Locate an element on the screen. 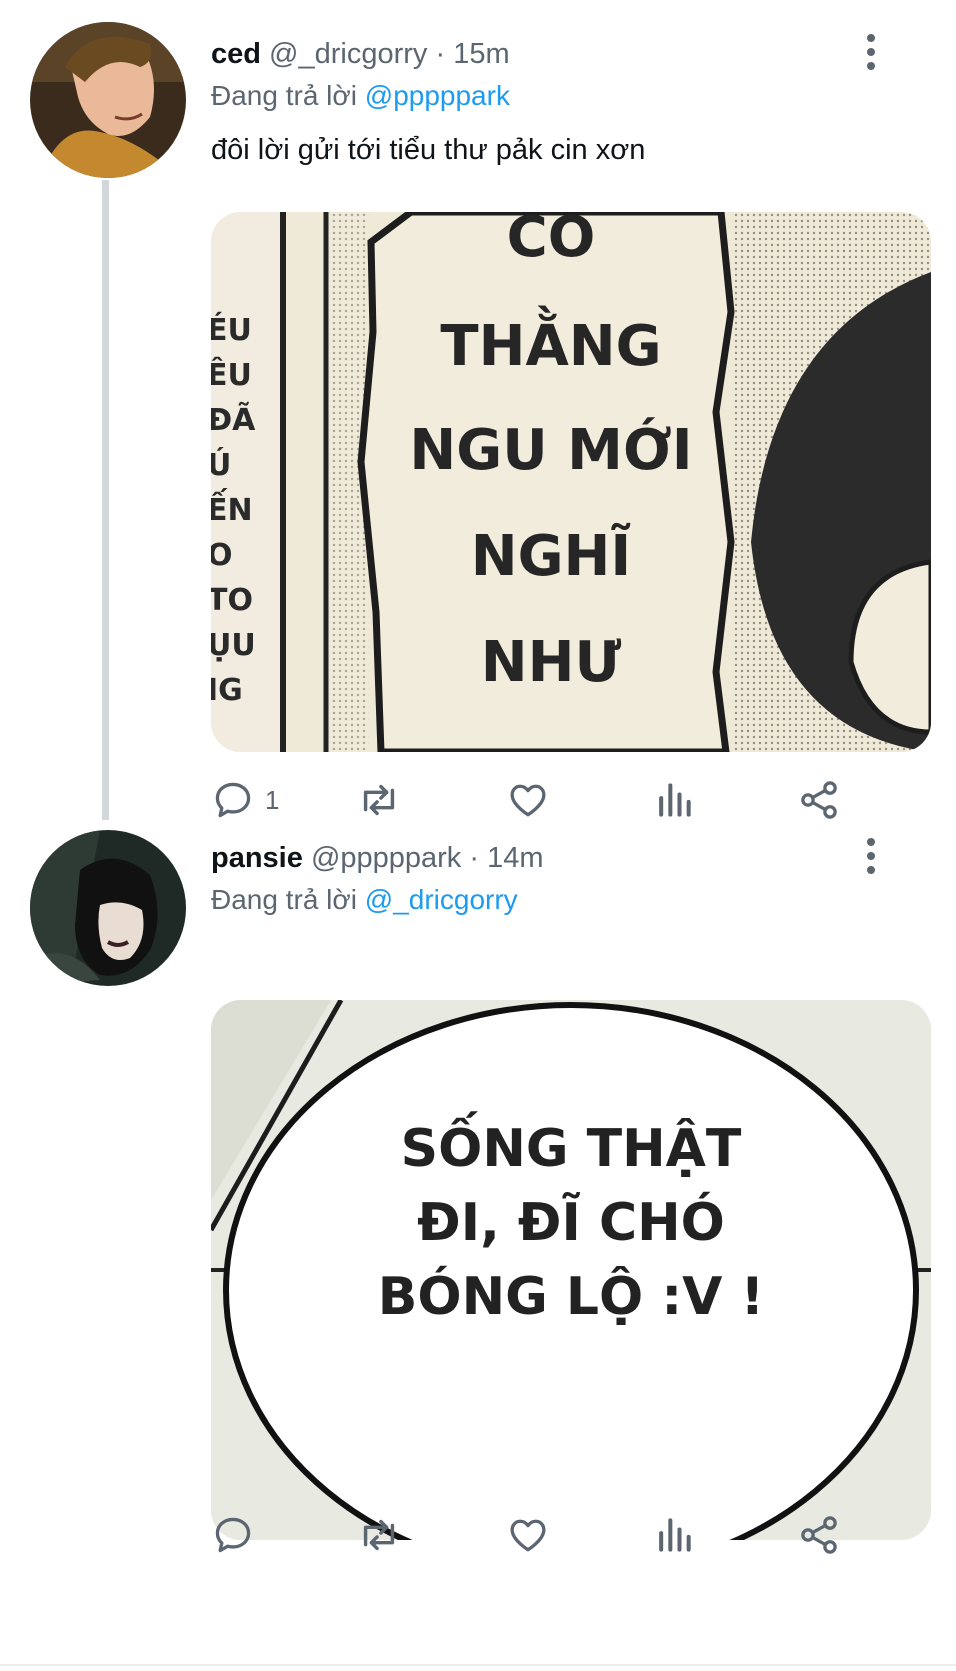 The image size is (956, 1671). reply-button: 1 is located at coordinates (245, 800).